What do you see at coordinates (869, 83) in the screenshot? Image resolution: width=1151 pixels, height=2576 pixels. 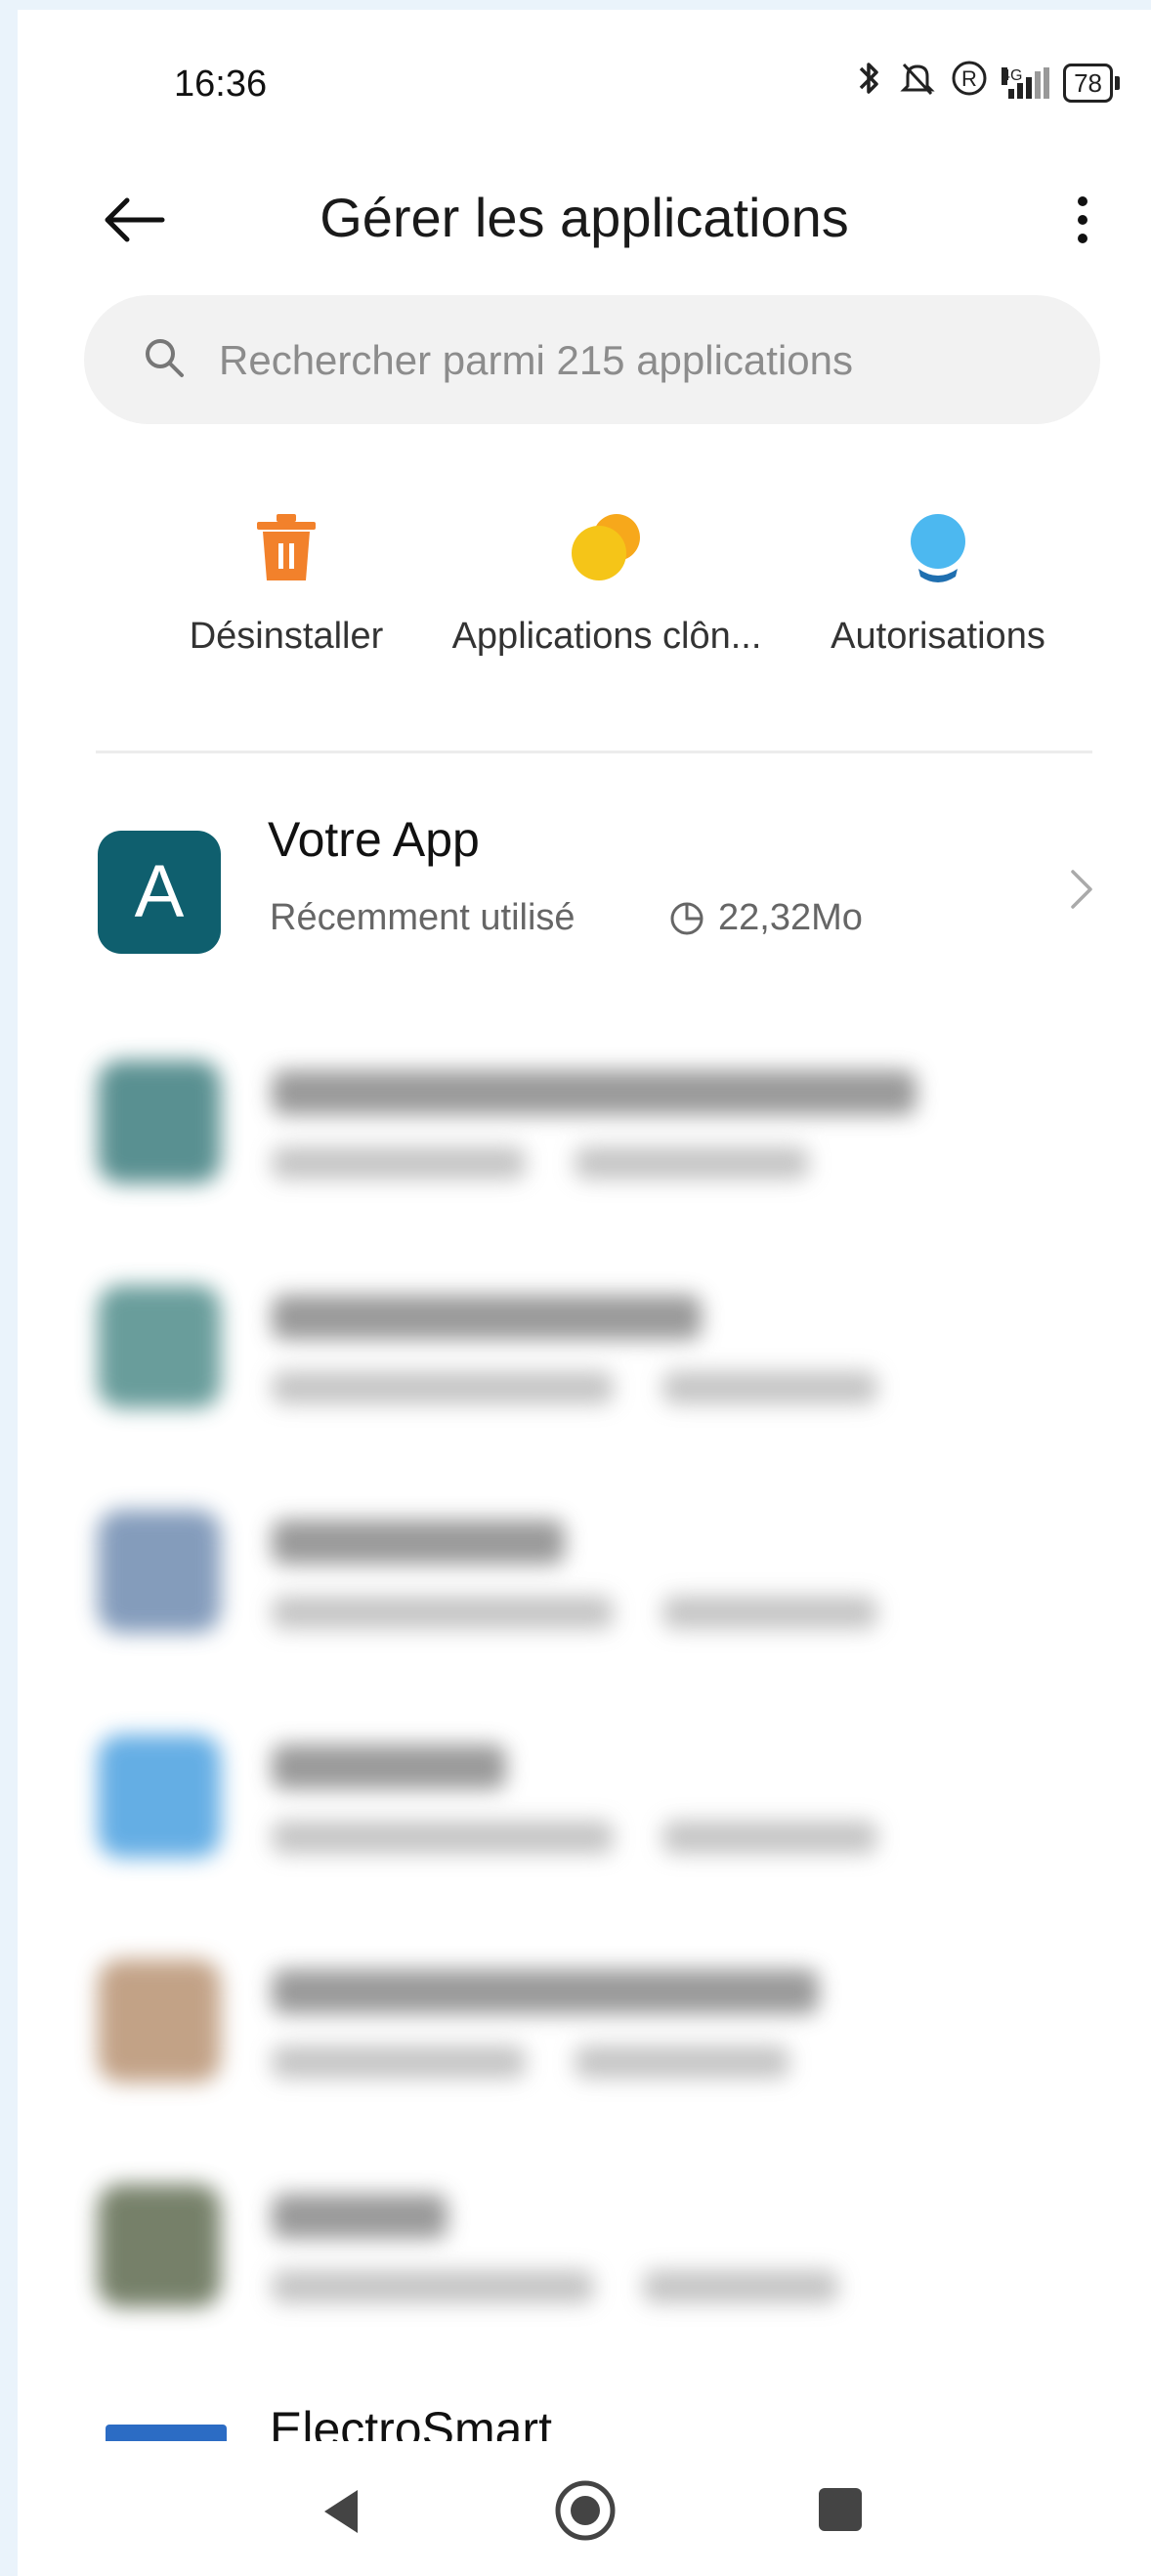 I see `bluetooth-icon` at bounding box center [869, 83].